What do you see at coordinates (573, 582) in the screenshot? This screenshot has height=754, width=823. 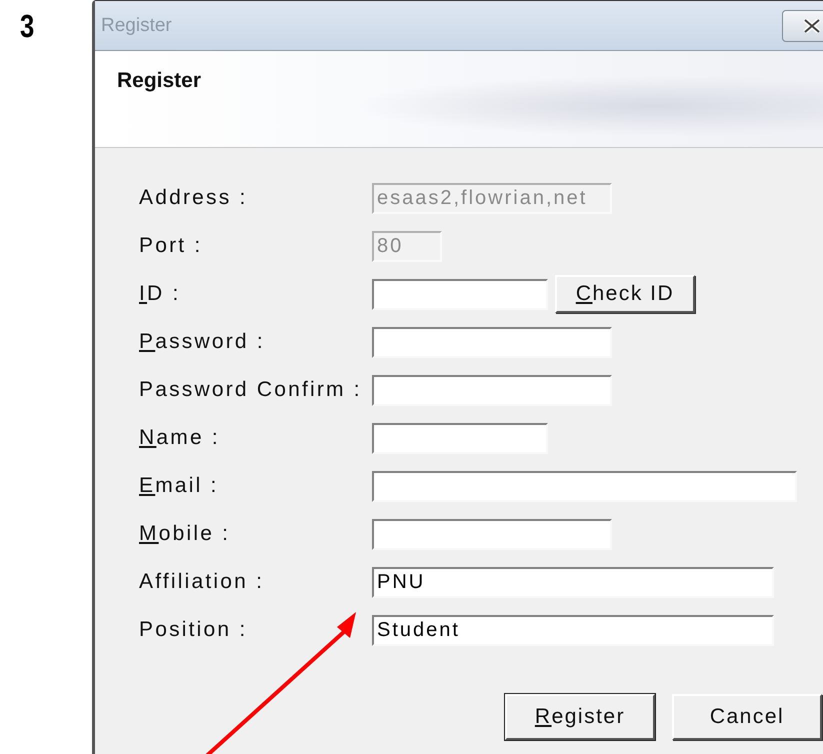 I see `input-field: PNU` at bounding box center [573, 582].